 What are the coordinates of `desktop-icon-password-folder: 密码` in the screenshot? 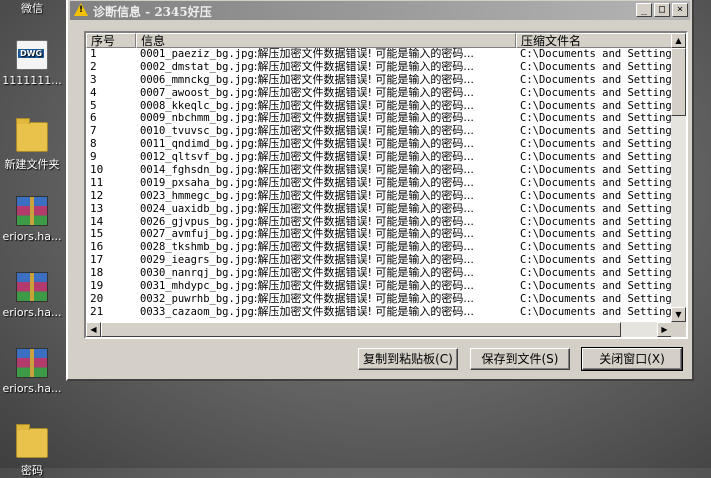 It's located at (32, 451).